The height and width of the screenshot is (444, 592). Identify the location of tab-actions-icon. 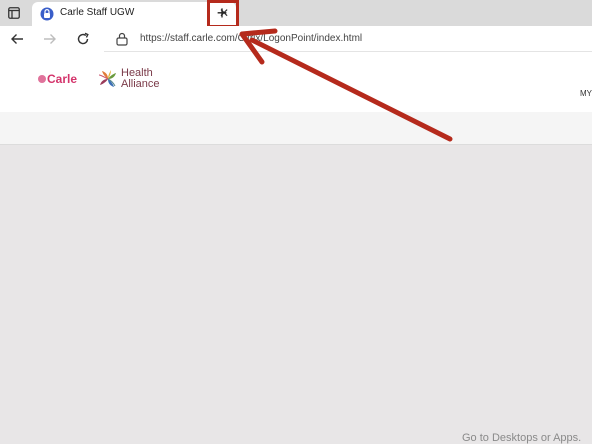
(14, 13).